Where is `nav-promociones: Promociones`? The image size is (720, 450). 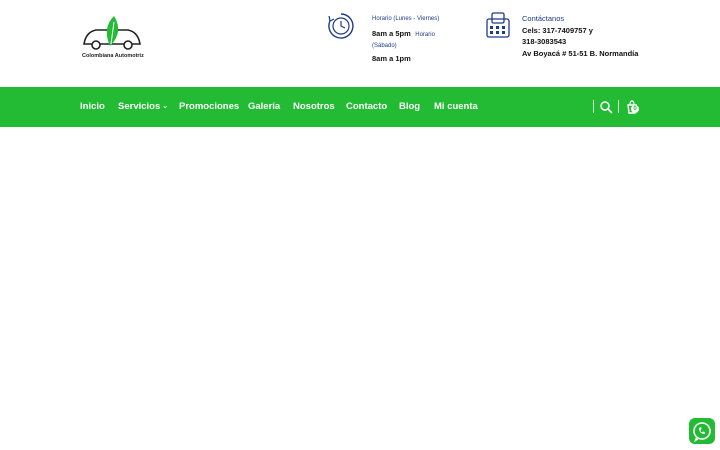 nav-promociones: Promociones is located at coordinates (209, 106).